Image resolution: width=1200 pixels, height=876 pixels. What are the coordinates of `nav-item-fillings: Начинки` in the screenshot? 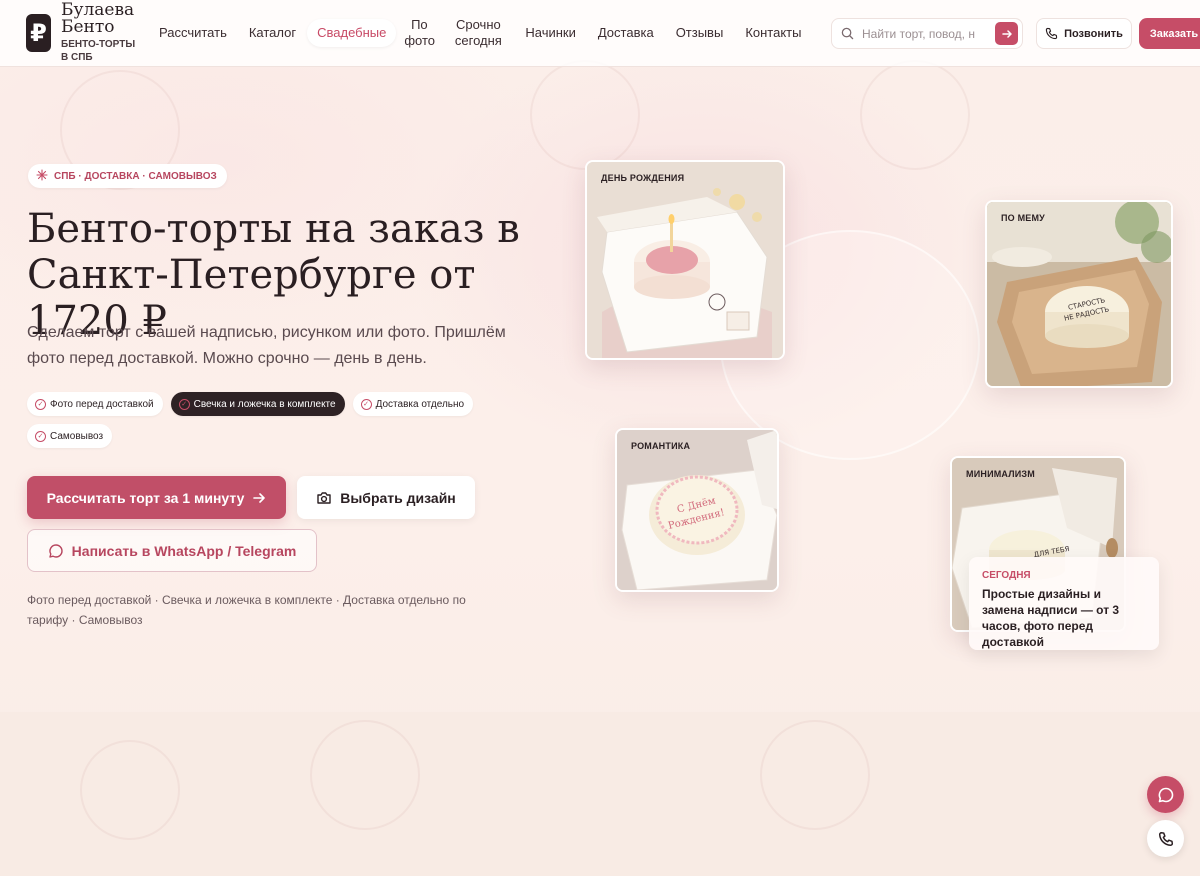 It's located at (550, 33).